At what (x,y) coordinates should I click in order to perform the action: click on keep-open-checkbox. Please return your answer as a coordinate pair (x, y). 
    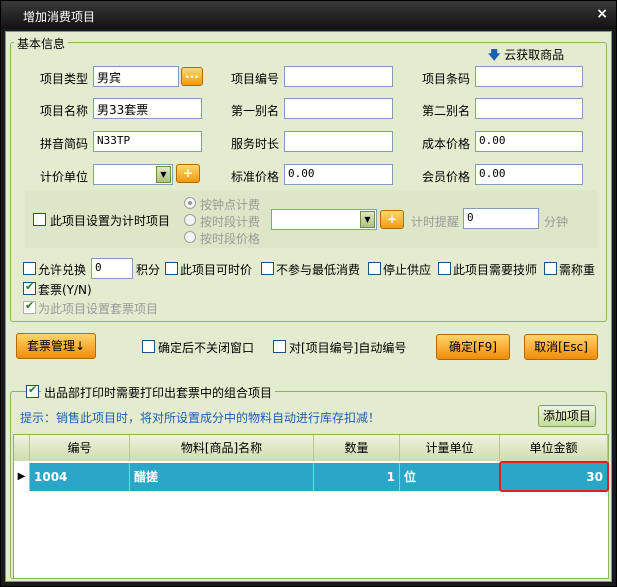
    Looking at the image, I should click on (148, 346).